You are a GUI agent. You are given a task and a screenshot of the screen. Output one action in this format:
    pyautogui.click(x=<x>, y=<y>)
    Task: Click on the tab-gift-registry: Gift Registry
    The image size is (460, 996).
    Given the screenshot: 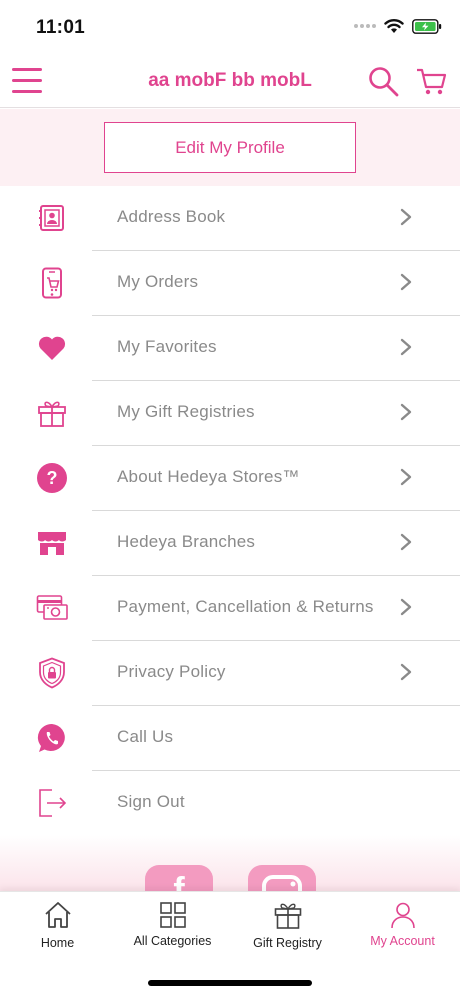 What is the action you would take?
    pyautogui.click(x=287, y=927)
    